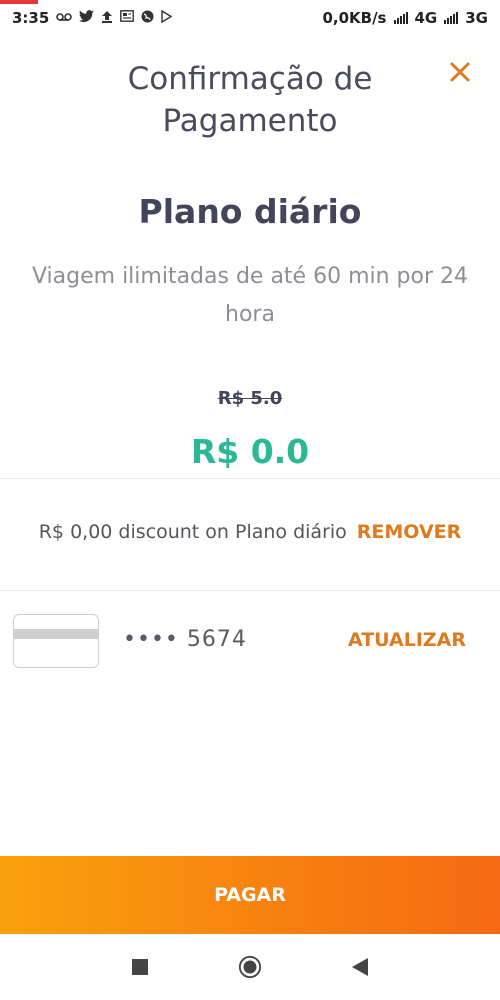  What do you see at coordinates (192, 532) in the screenshot?
I see `discount-text: R$ 0,00 discount on Plano diário` at bounding box center [192, 532].